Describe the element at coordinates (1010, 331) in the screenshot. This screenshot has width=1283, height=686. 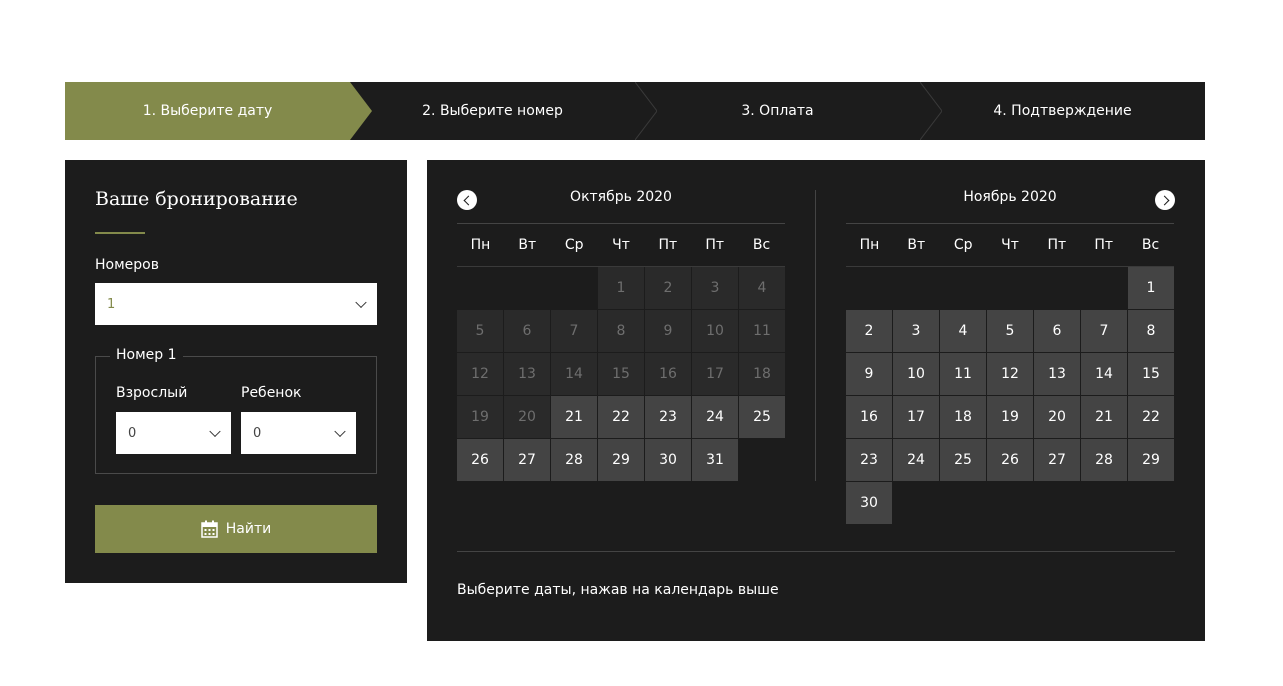
I see `calendar-day: 5` at that location.